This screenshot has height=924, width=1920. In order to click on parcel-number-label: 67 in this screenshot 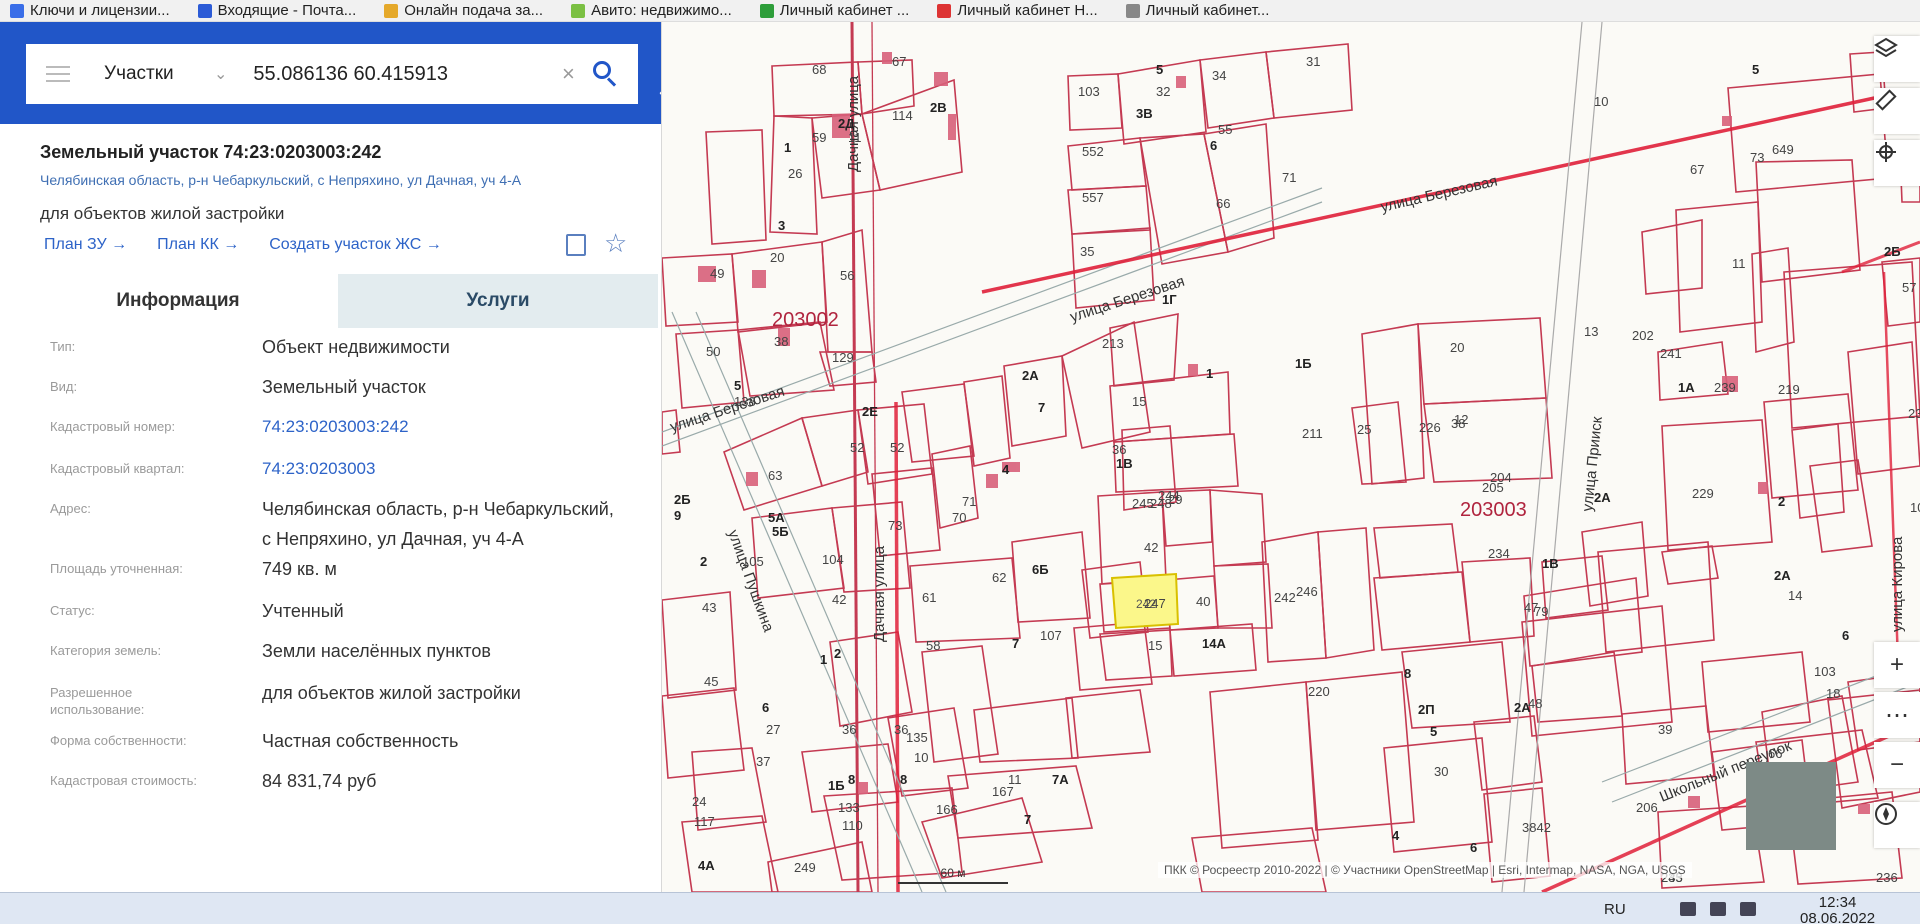, I will do `click(899, 61)`.